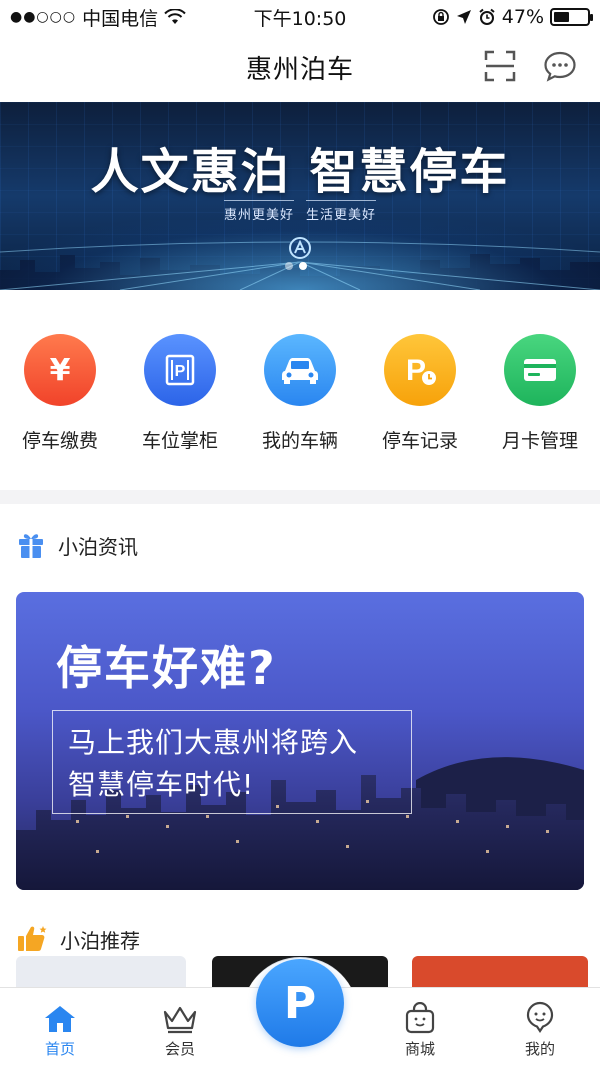 Image resolution: width=600 pixels, height=1067 pixels. I want to click on nav-actions, so click(530, 66).